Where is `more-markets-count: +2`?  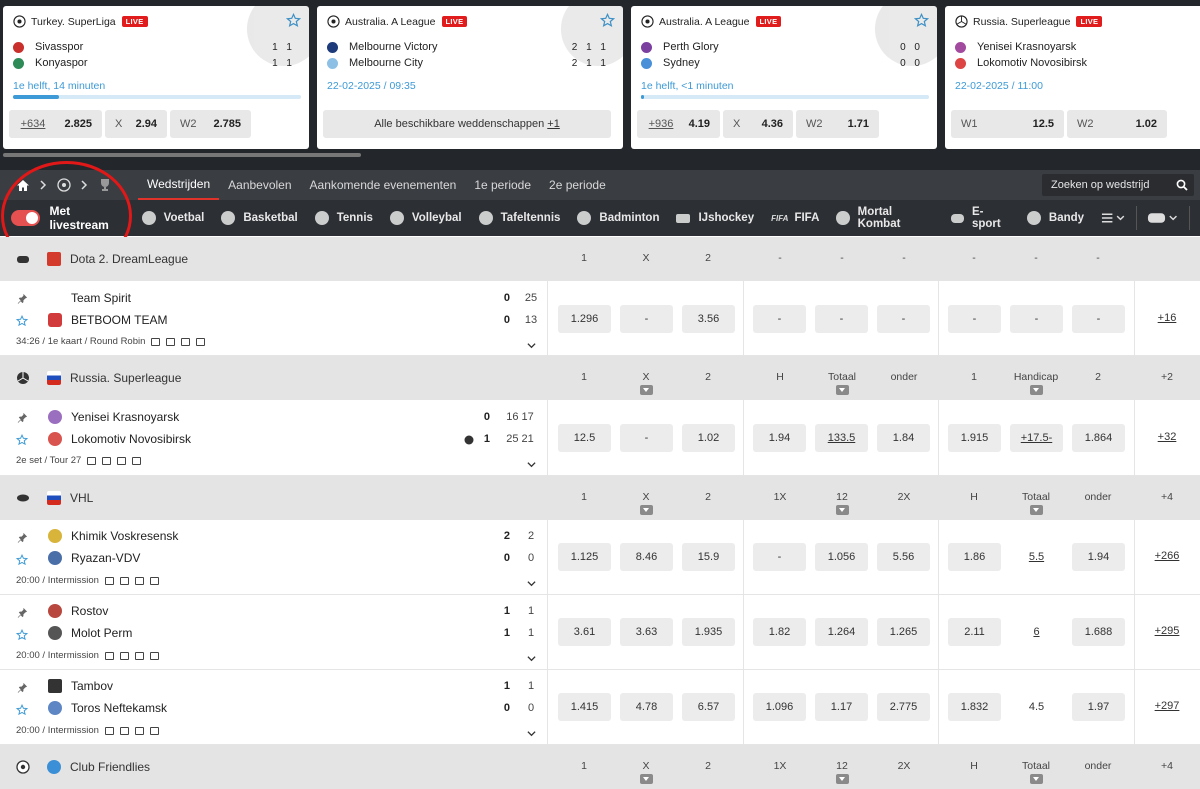 more-markets-count: +2 is located at coordinates (1167, 377).